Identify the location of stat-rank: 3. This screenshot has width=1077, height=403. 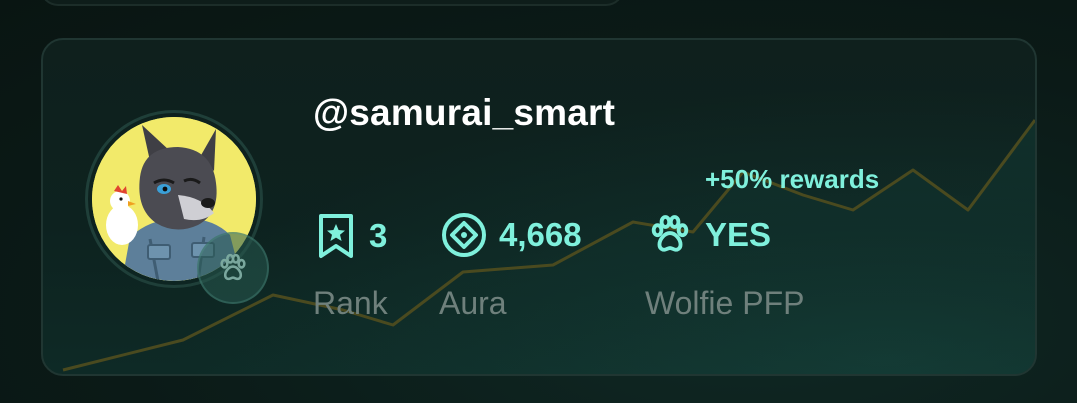
(351, 236).